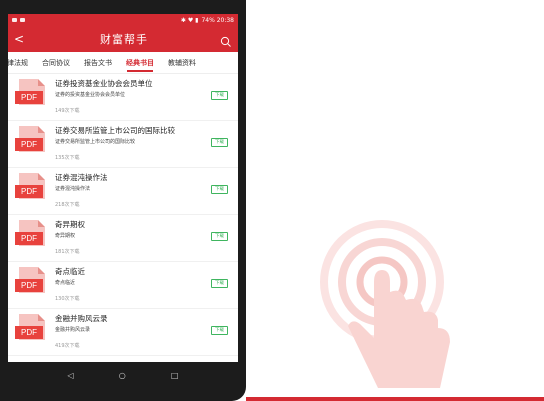  What do you see at coordinates (14, 20) in the screenshot?
I see `notification-icon` at bounding box center [14, 20].